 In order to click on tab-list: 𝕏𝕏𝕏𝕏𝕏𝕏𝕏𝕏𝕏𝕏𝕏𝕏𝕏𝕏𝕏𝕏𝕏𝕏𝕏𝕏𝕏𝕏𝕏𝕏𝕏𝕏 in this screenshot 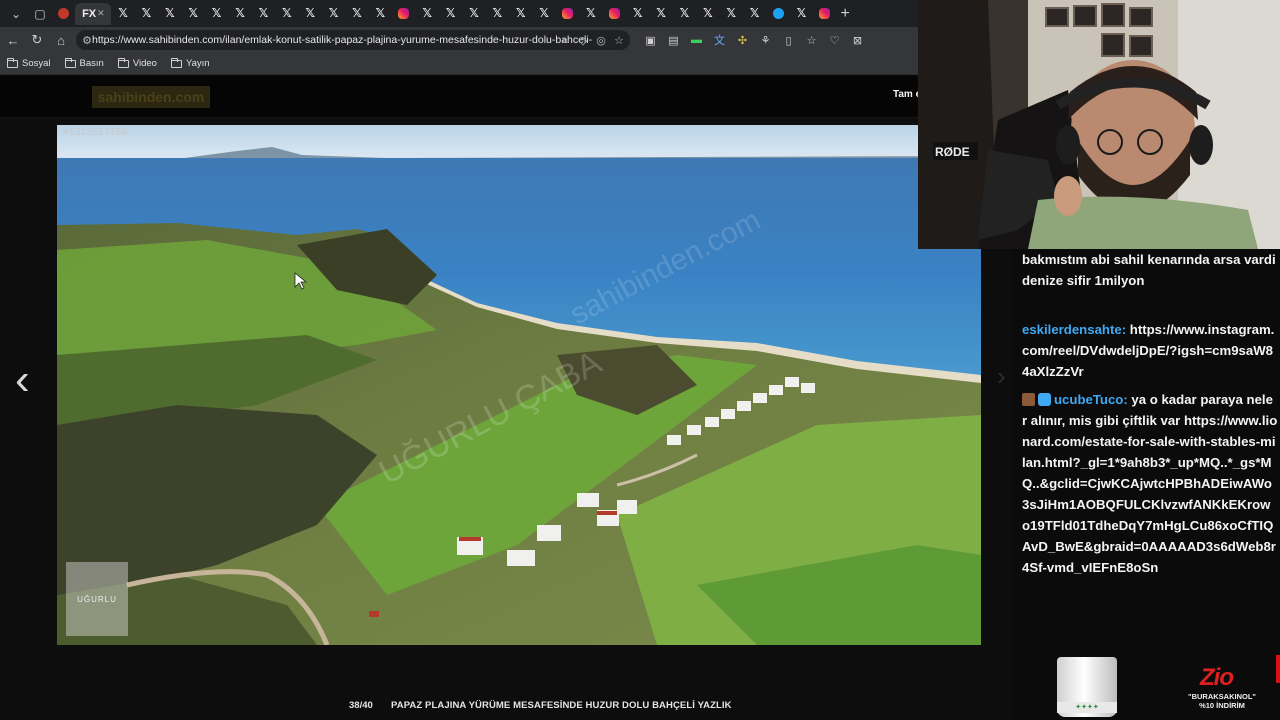, I will do `click(473, 14)`.